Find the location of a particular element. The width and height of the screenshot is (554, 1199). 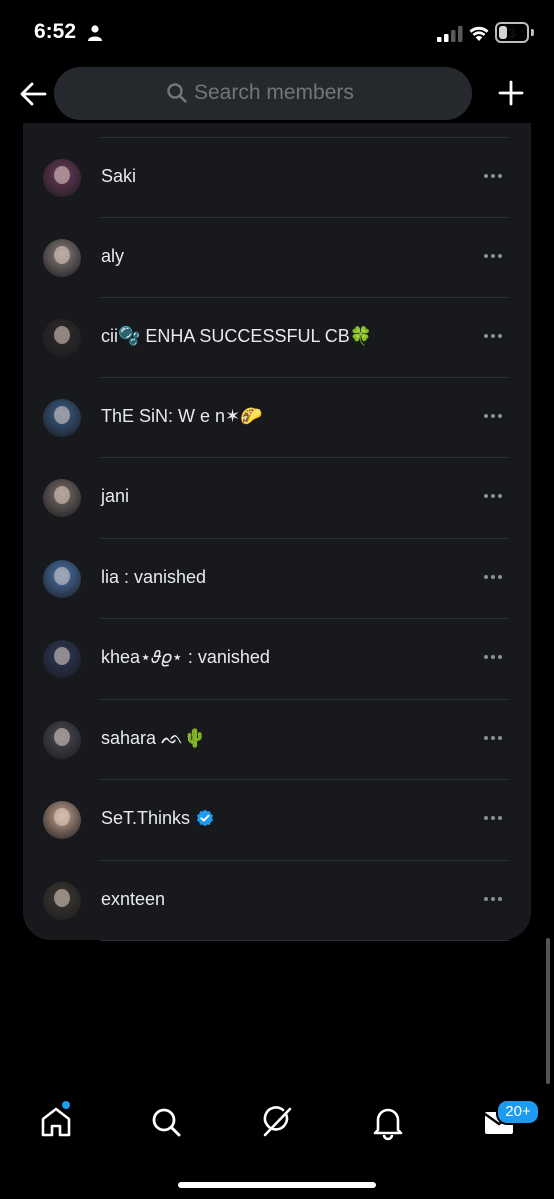

back-arrow-icon is located at coordinates (33, 94).